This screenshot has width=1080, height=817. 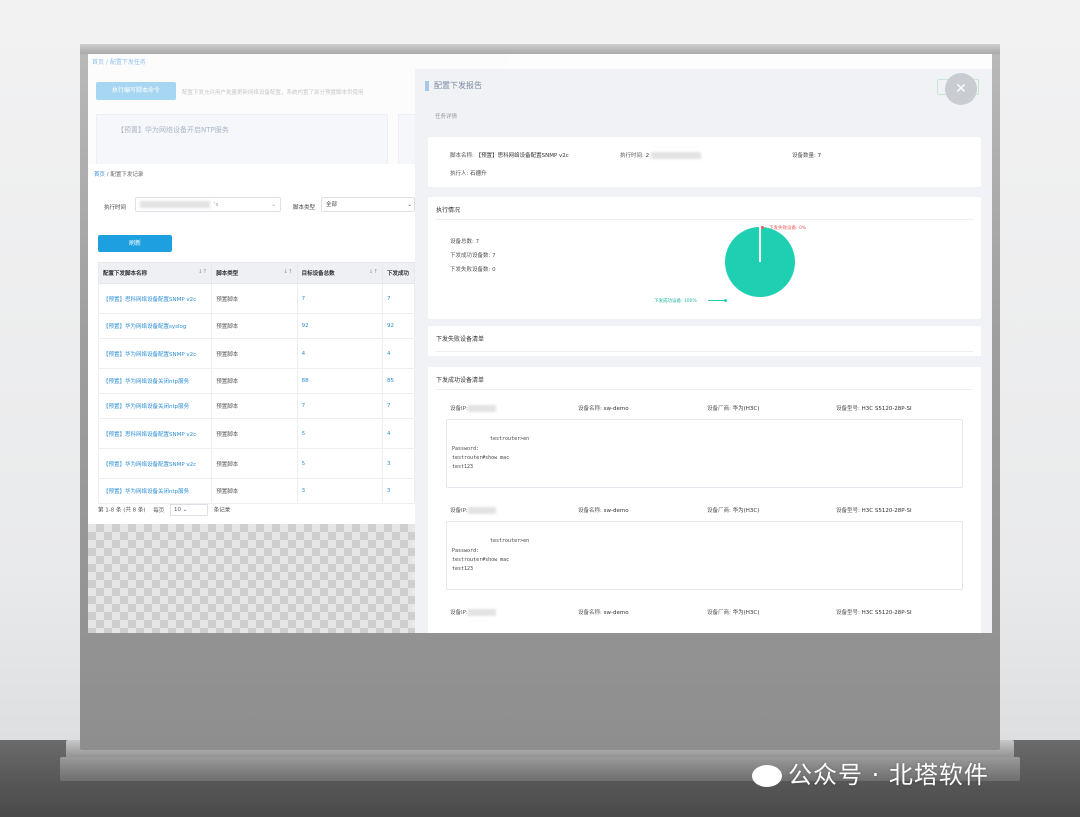 What do you see at coordinates (119, 62) in the screenshot?
I see `background-breadcrumb: 首页 / 配置下发任务` at bounding box center [119, 62].